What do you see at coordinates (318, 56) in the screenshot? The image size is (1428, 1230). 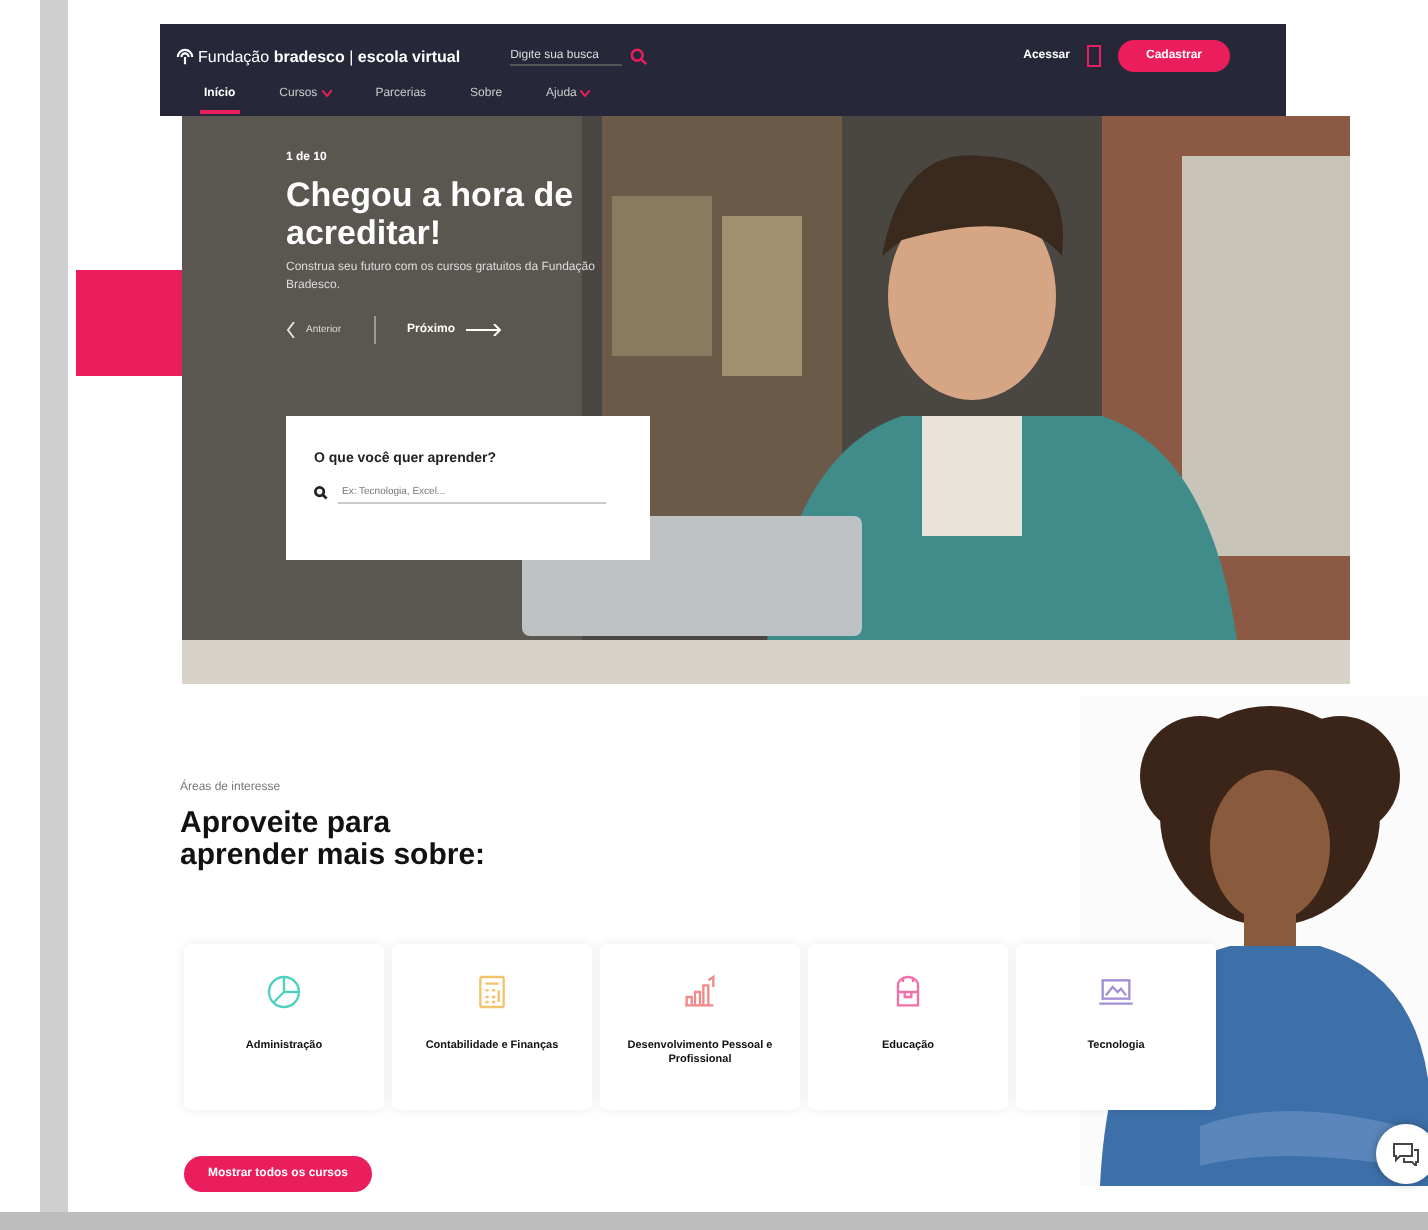 I see `logo-link: Fundação bradesco | escola virtual` at bounding box center [318, 56].